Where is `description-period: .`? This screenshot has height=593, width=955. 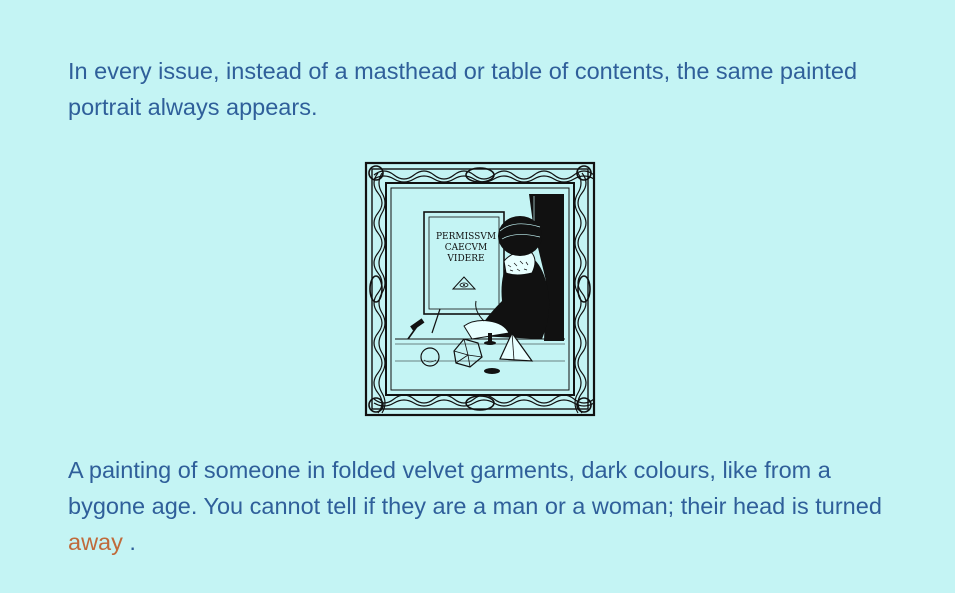
description-period: . is located at coordinates (132, 542).